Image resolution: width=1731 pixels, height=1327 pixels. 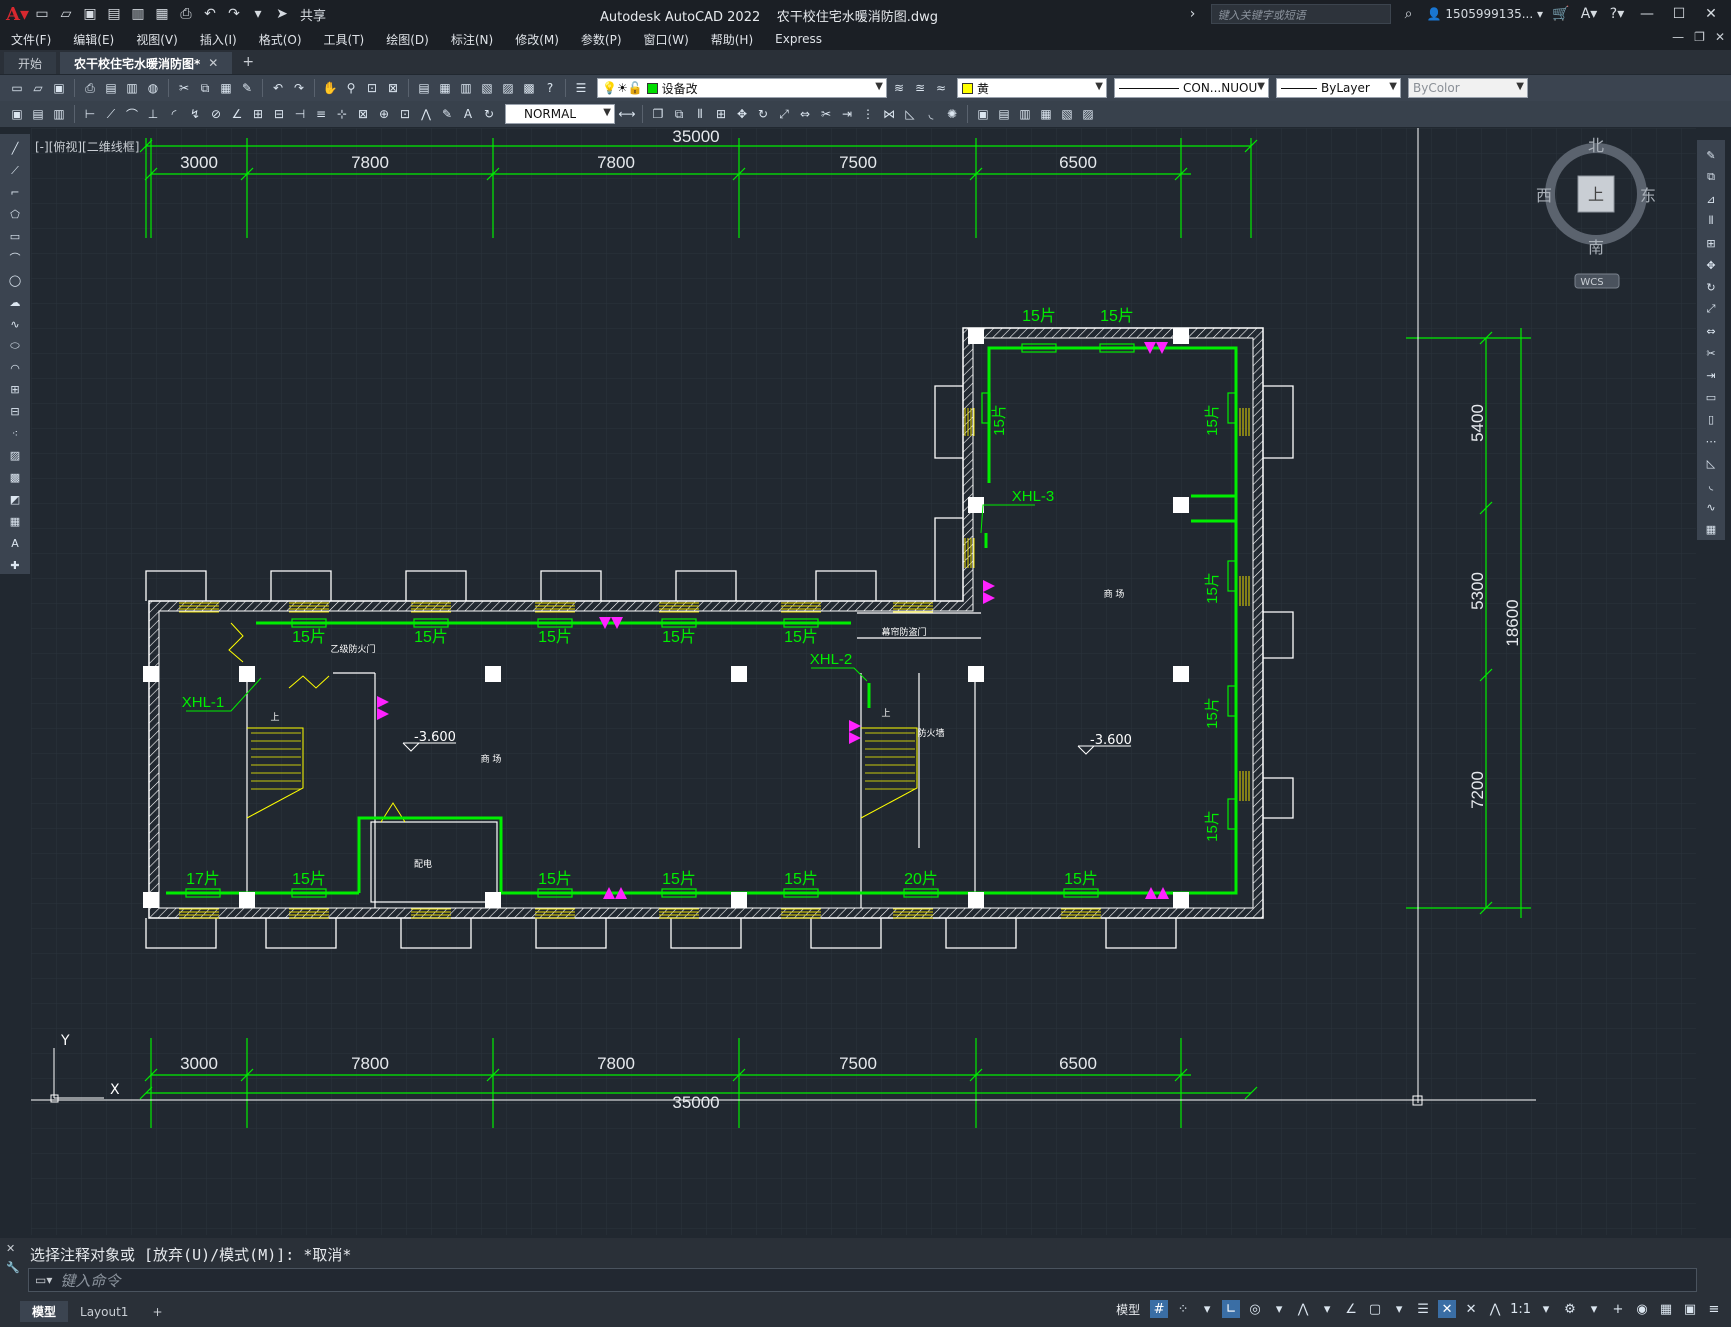 What do you see at coordinates (15, 193) in the screenshot?
I see `polyline-icon: ⌐` at bounding box center [15, 193].